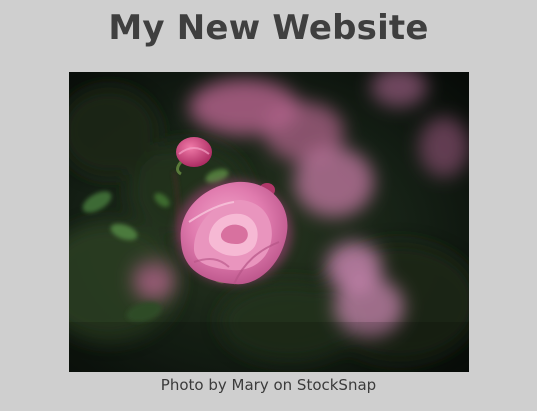  What do you see at coordinates (268, 28) in the screenshot?
I see `page-title: My New Website` at bounding box center [268, 28].